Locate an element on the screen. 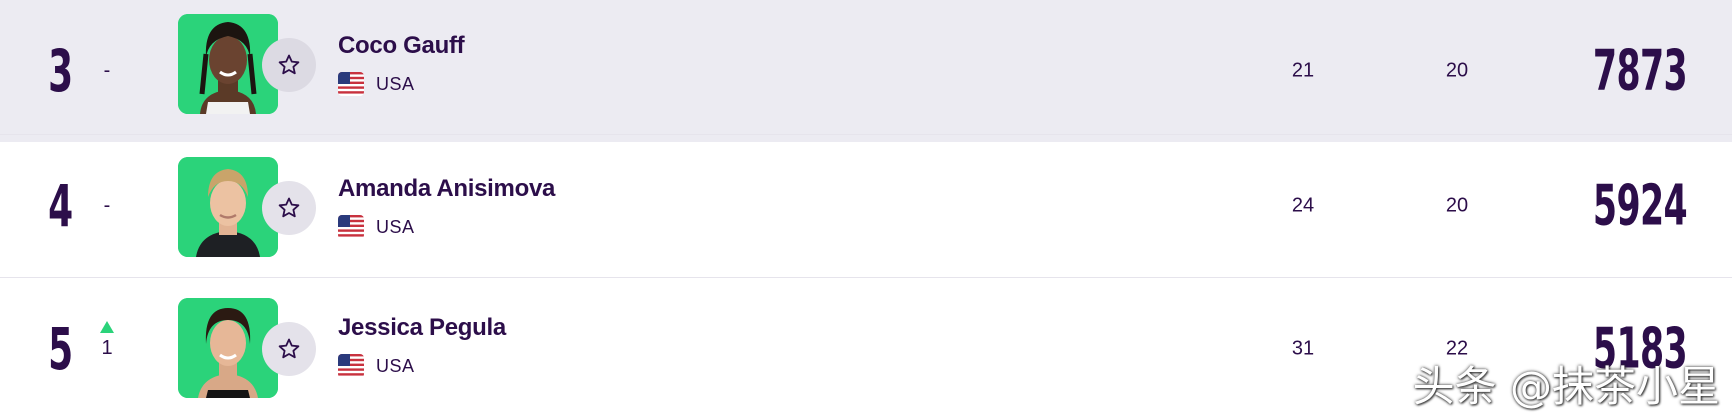 This screenshot has width=1732, height=418. rank-number: 4 is located at coordinates (60, 205).